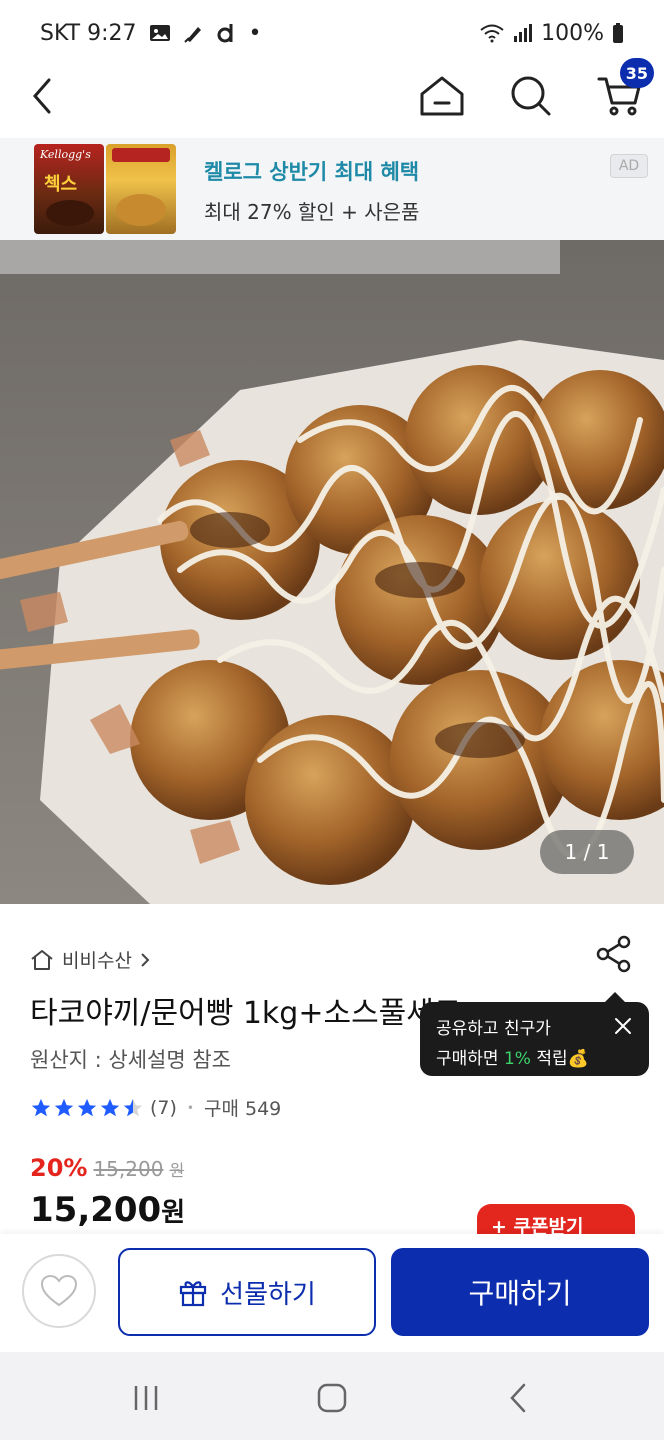 The image size is (664, 1440). I want to click on price-row: 20% 15,200 원, so click(107, 1168).